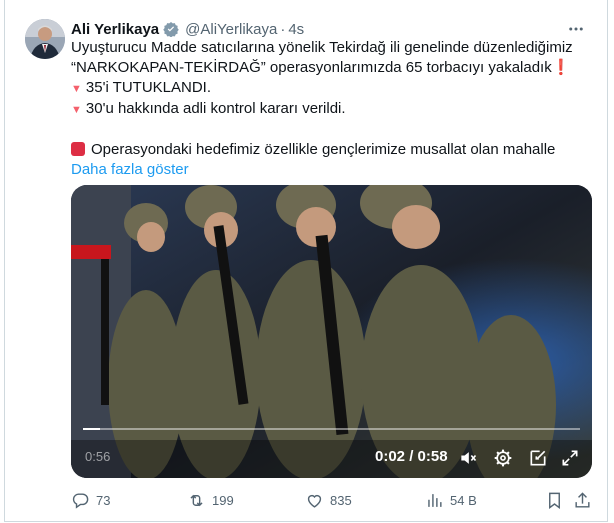 This screenshot has width=614, height=523. I want to click on share-button, so click(585, 500).